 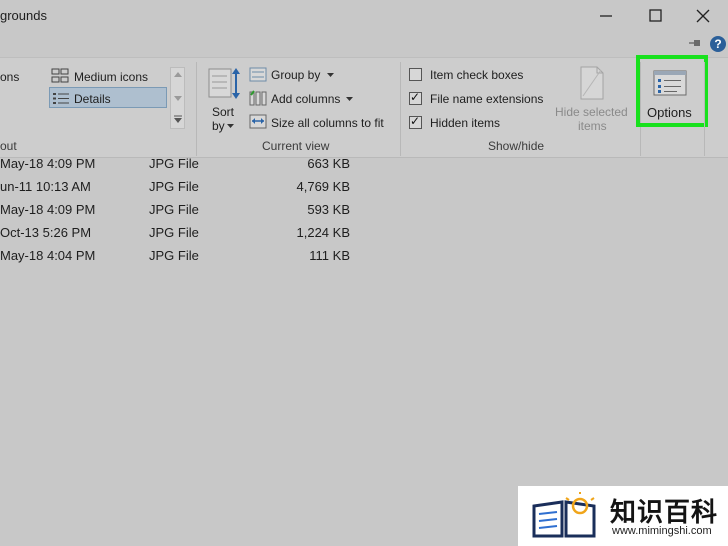 I want to click on medium-icons-icon, so click(x=60, y=75).